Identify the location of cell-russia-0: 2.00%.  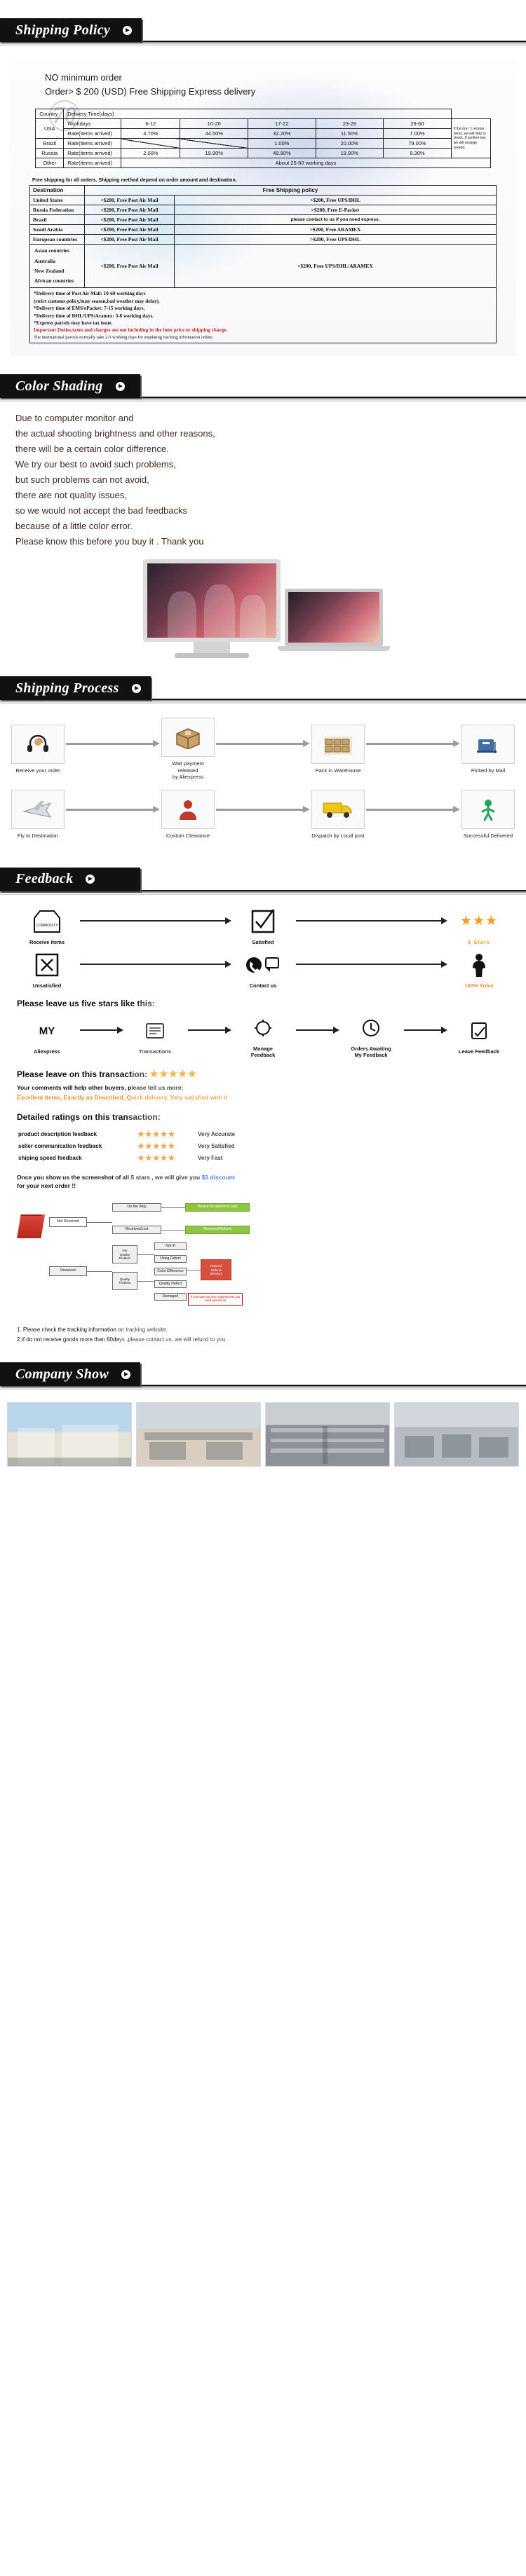
(151, 153).